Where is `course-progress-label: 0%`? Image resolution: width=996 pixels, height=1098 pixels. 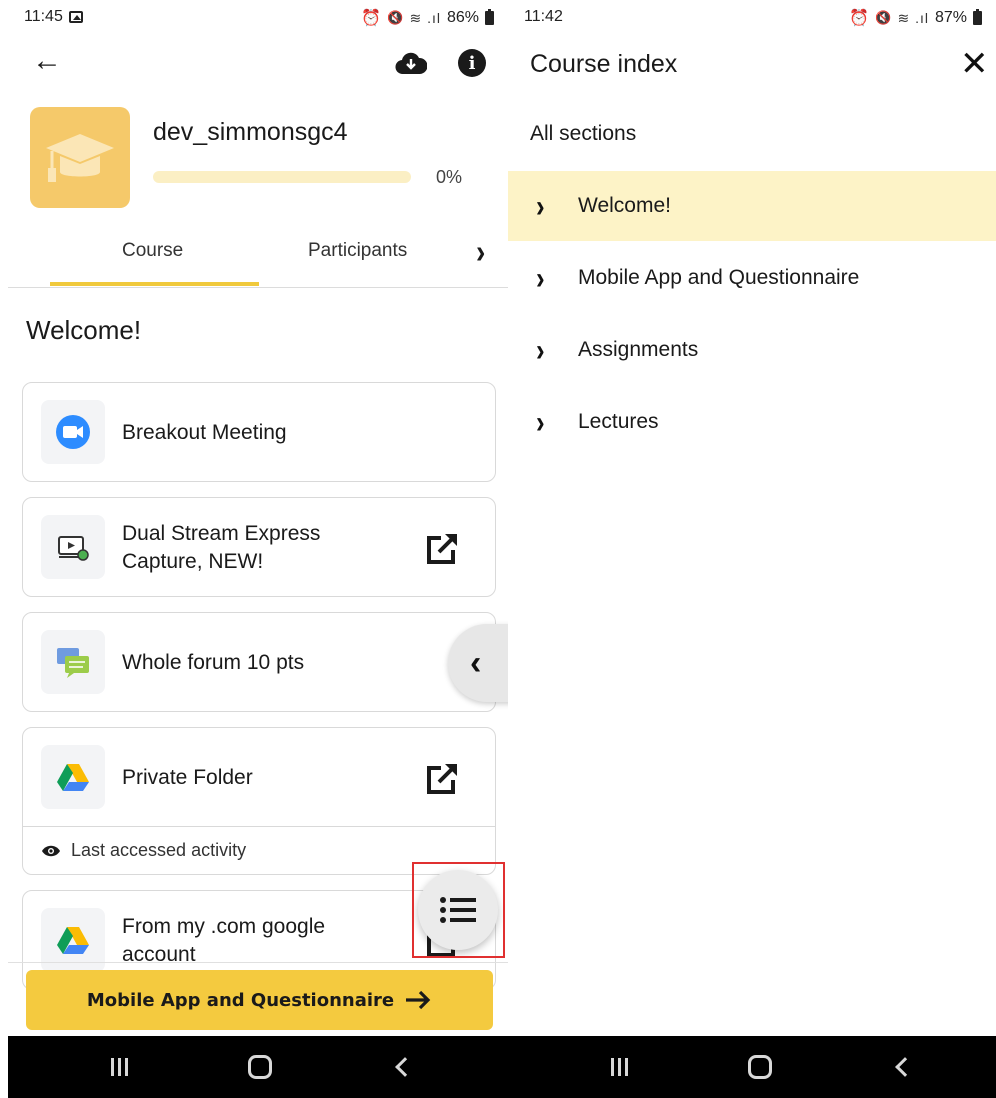
course-progress-label: 0% is located at coordinates (449, 177).